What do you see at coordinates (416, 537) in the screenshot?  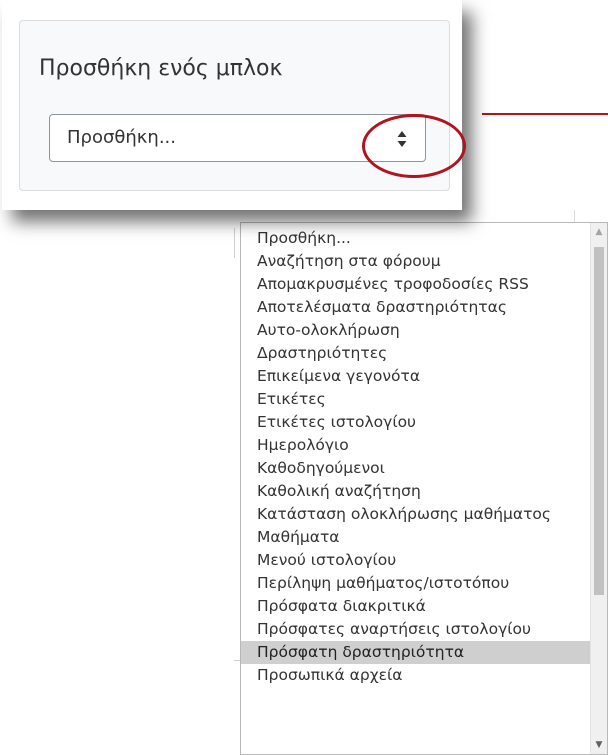 I see `dropdown-option: Μαθήματα` at bounding box center [416, 537].